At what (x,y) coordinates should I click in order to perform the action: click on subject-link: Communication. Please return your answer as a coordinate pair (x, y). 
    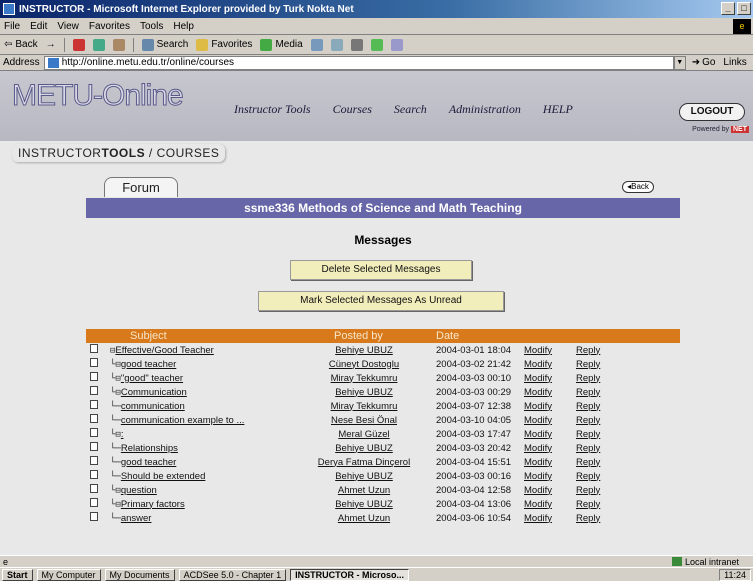
    Looking at the image, I should click on (154, 392).